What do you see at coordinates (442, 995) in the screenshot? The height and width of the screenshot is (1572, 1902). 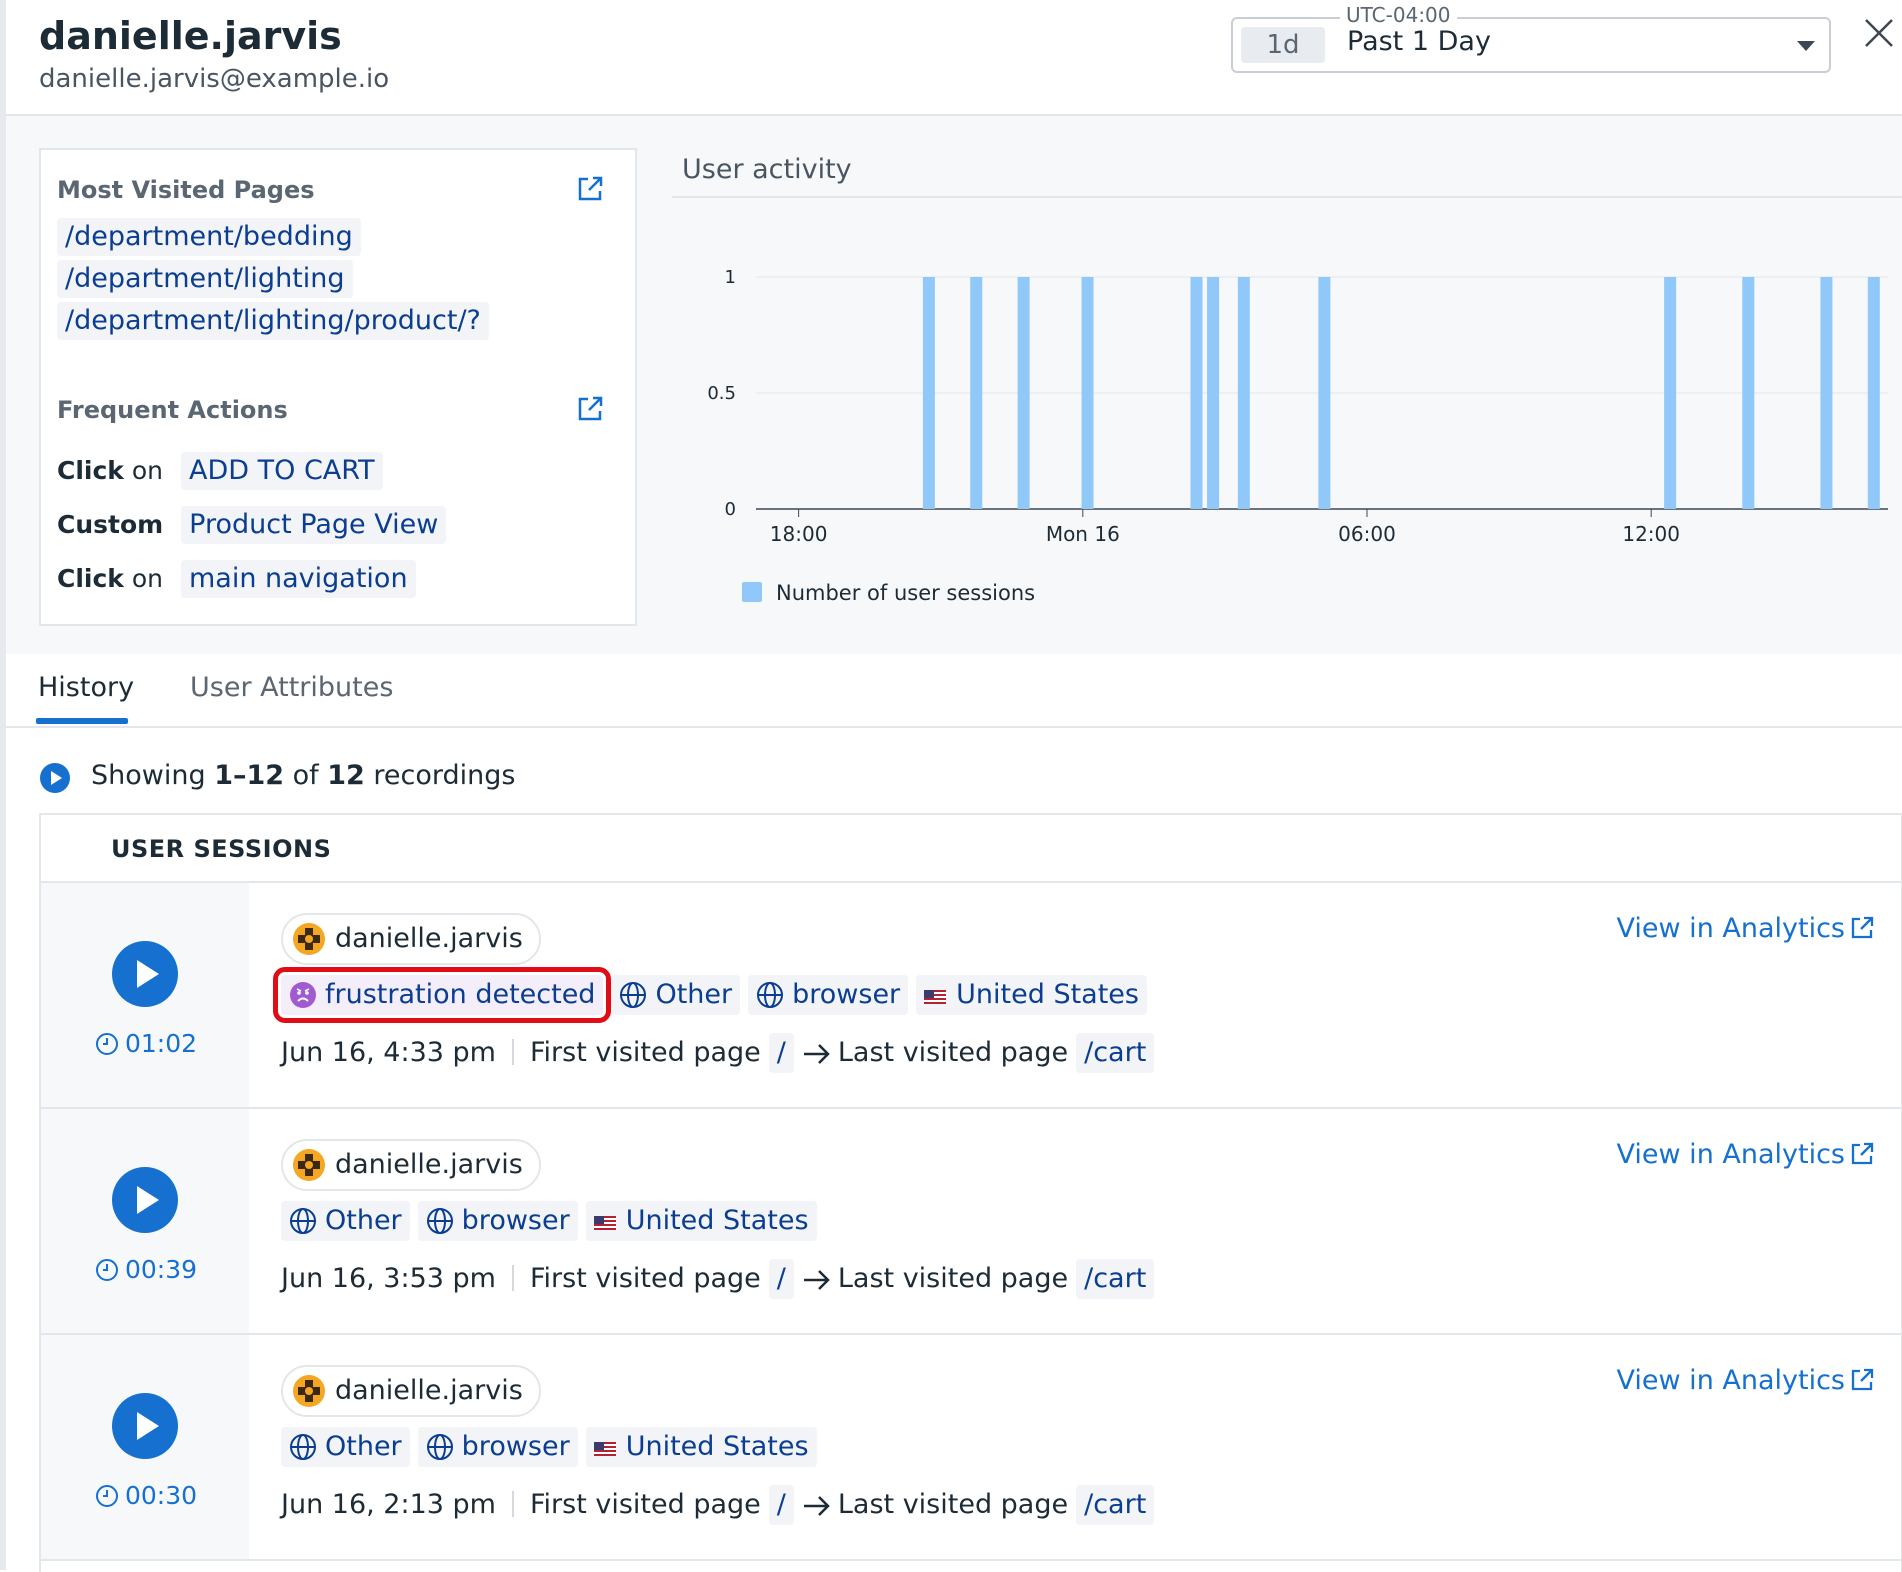 I see `frustration-tag: frustration detected` at bounding box center [442, 995].